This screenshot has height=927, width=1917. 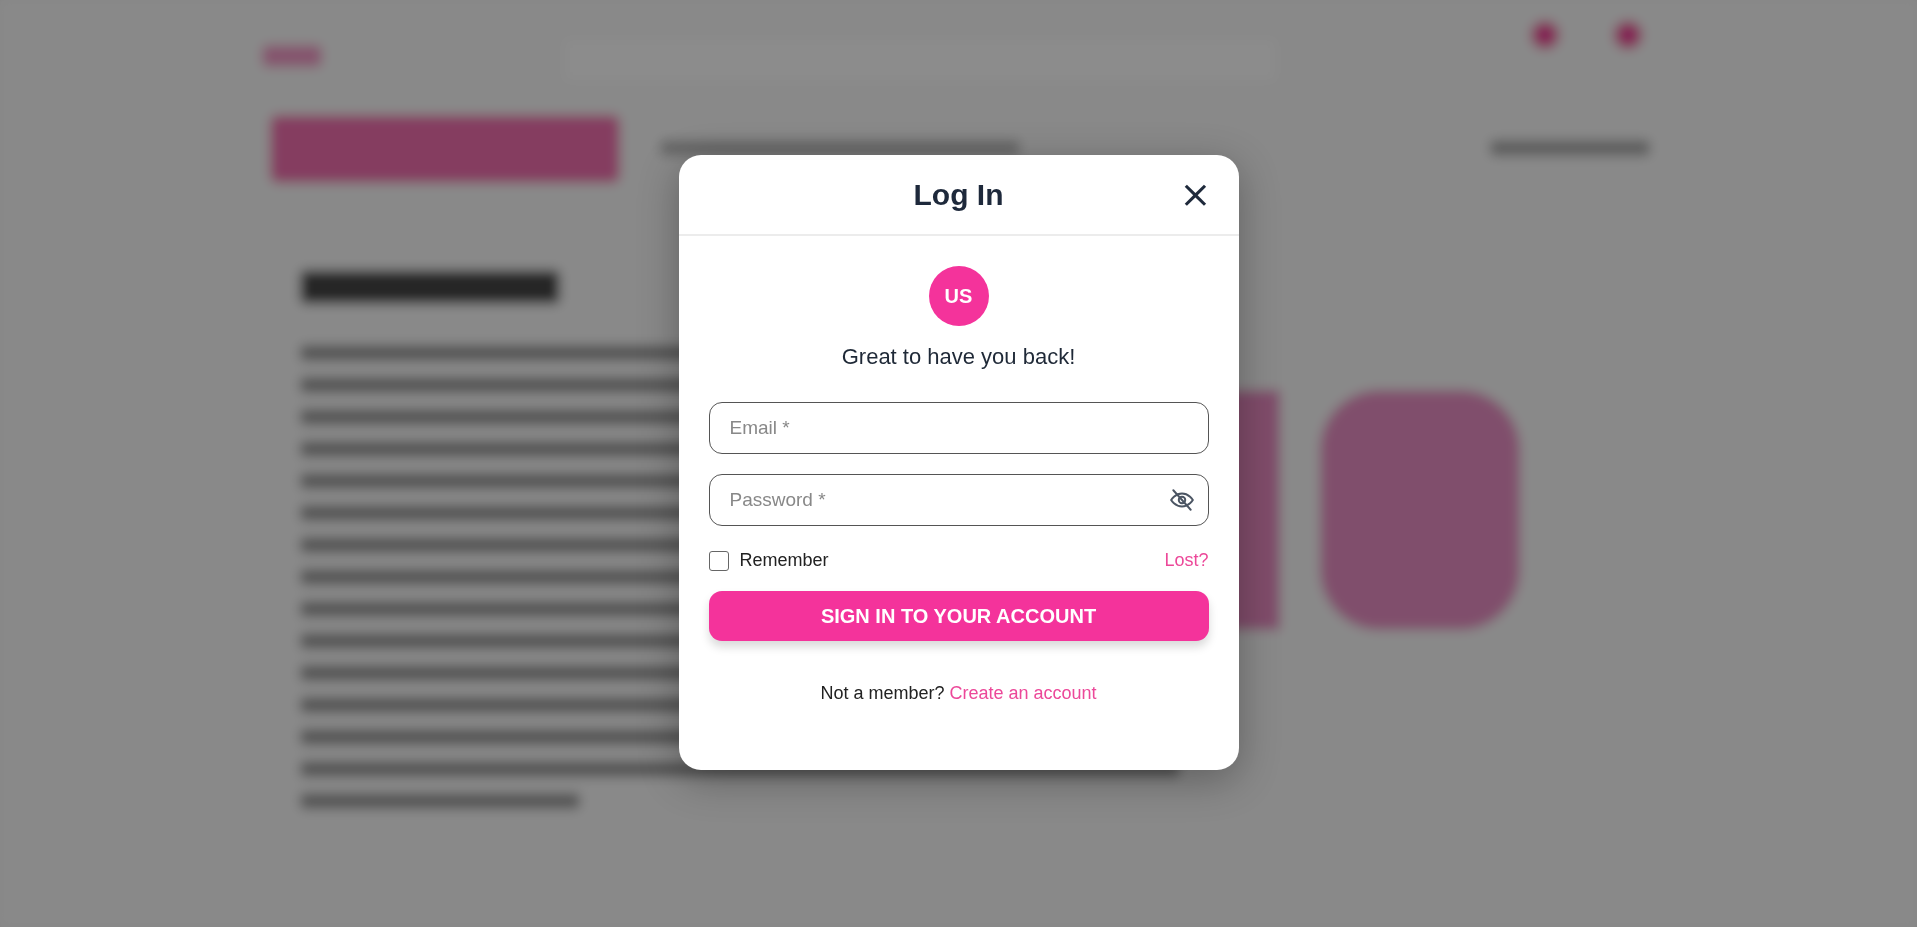 What do you see at coordinates (1181, 500) in the screenshot?
I see `eye-slash-icon` at bounding box center [1181, 500].